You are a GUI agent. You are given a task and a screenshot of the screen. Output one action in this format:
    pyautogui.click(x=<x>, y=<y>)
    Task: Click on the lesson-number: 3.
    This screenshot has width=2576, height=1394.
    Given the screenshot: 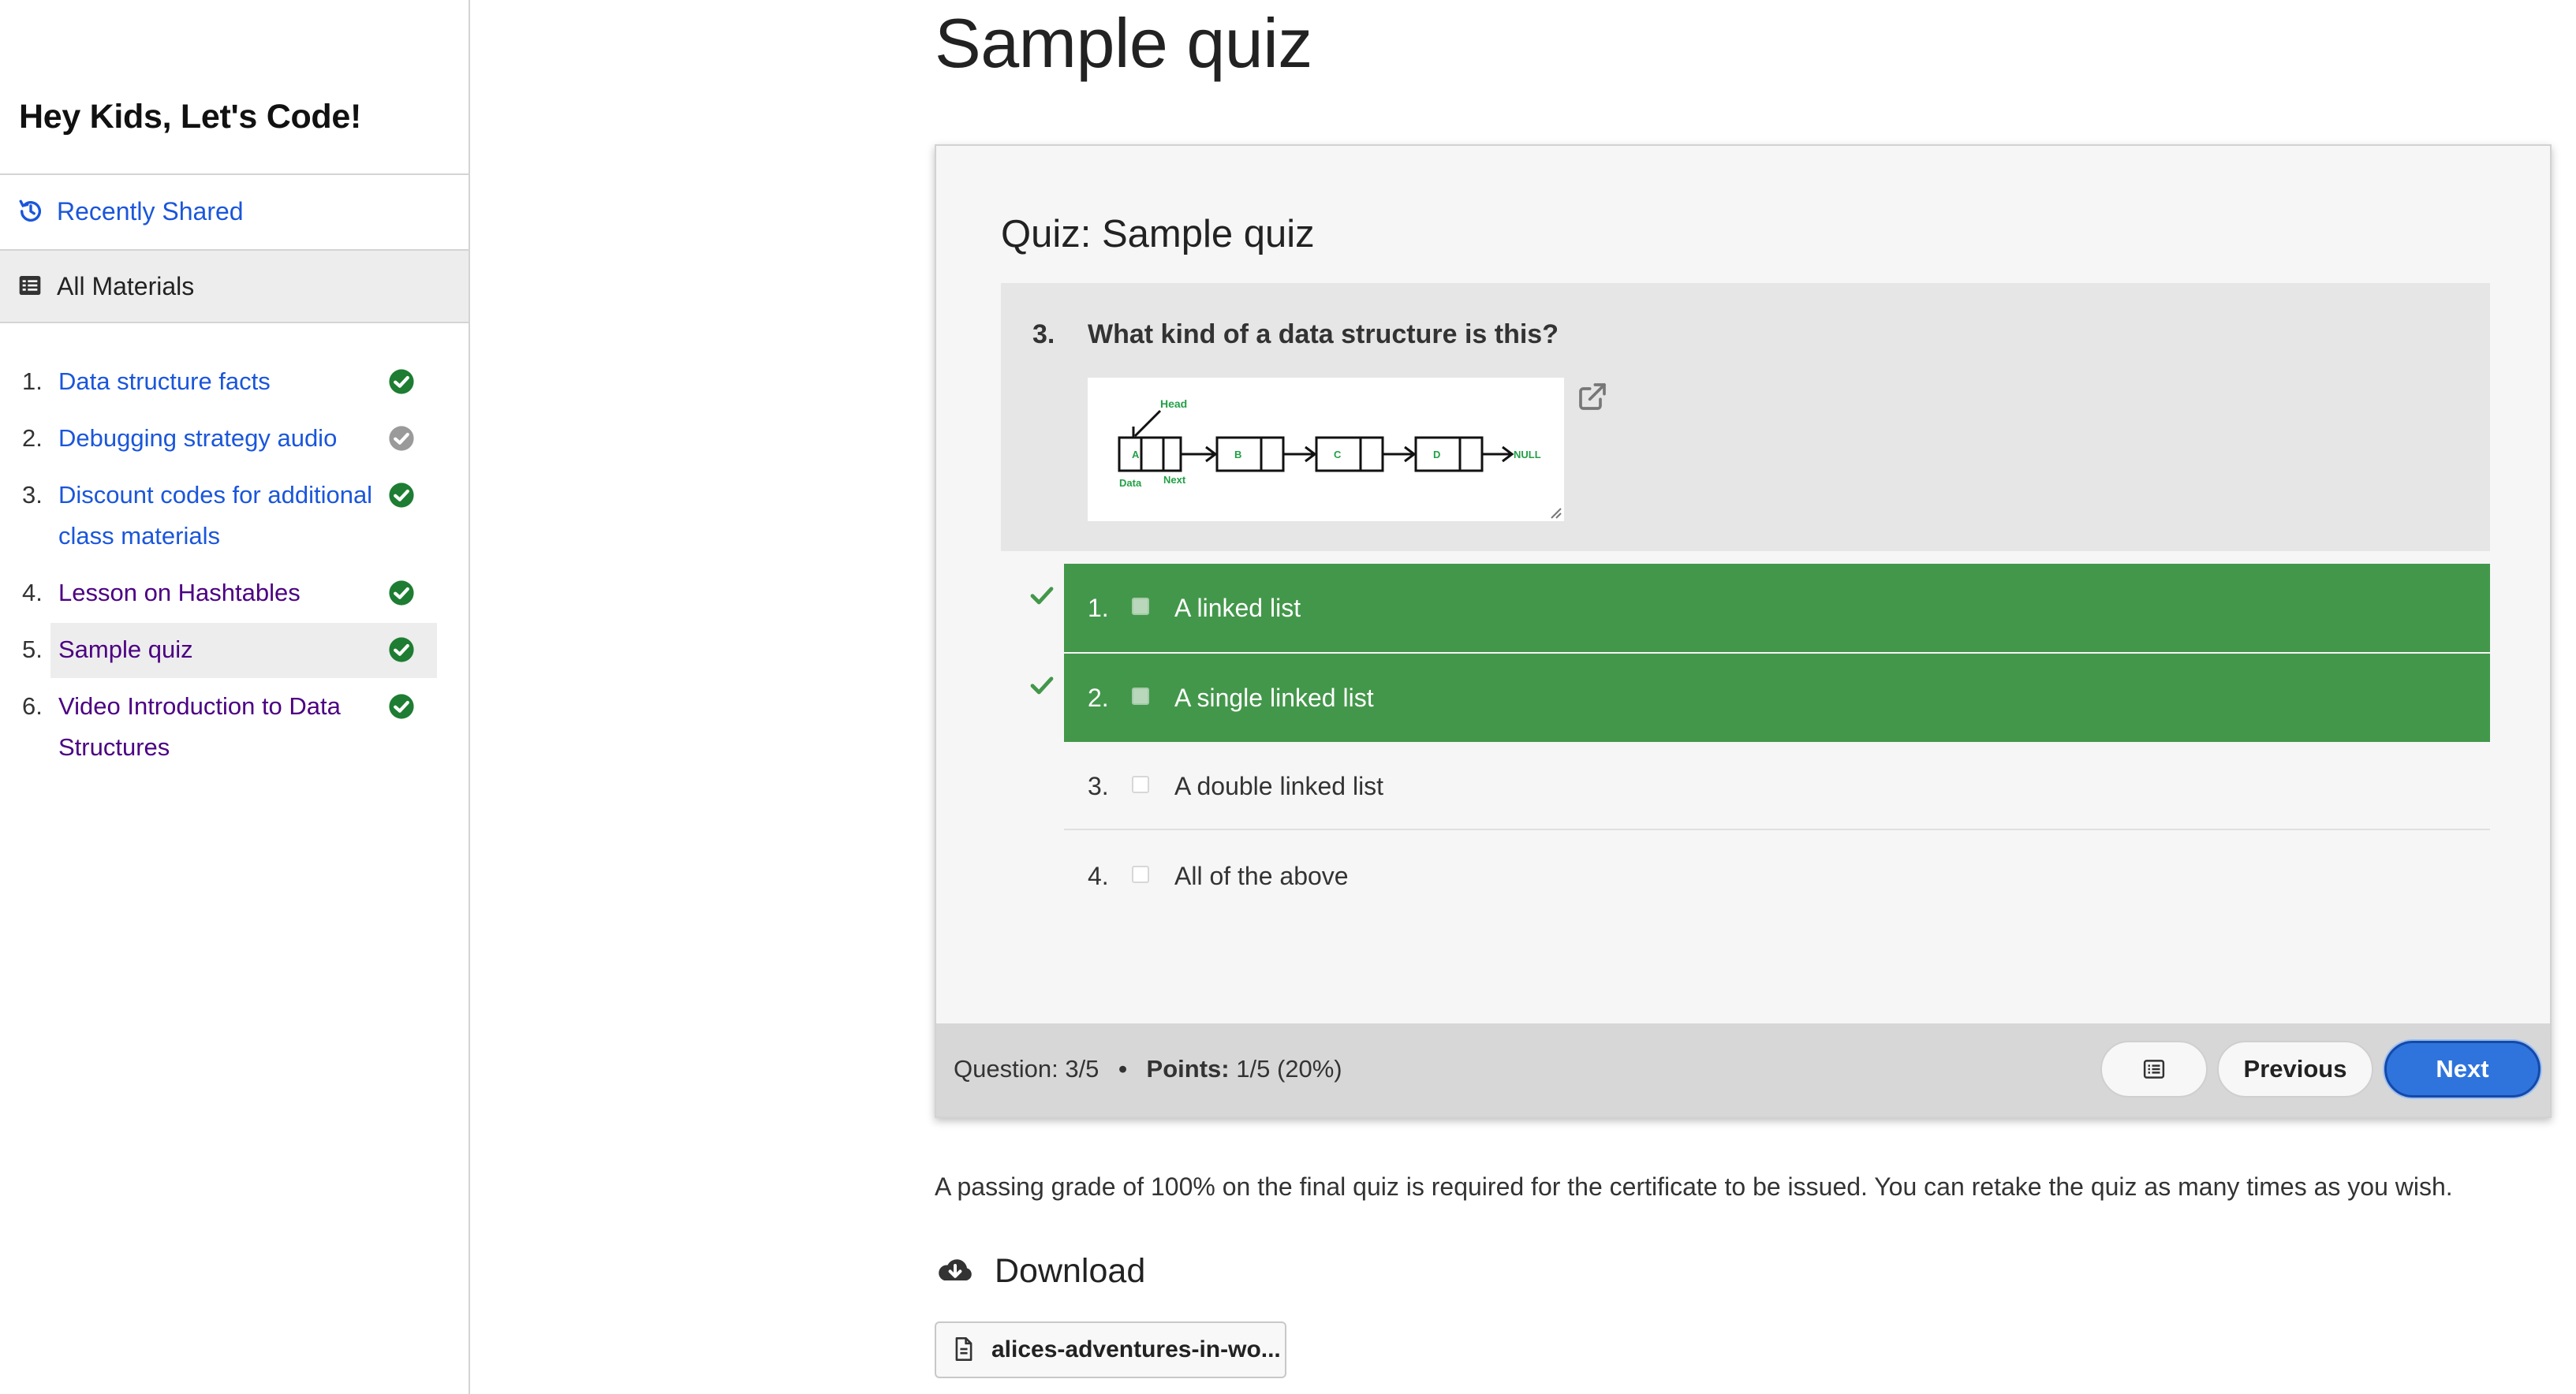 What is the action you would take?
    pyautogui.click(x=32, y=495)
    